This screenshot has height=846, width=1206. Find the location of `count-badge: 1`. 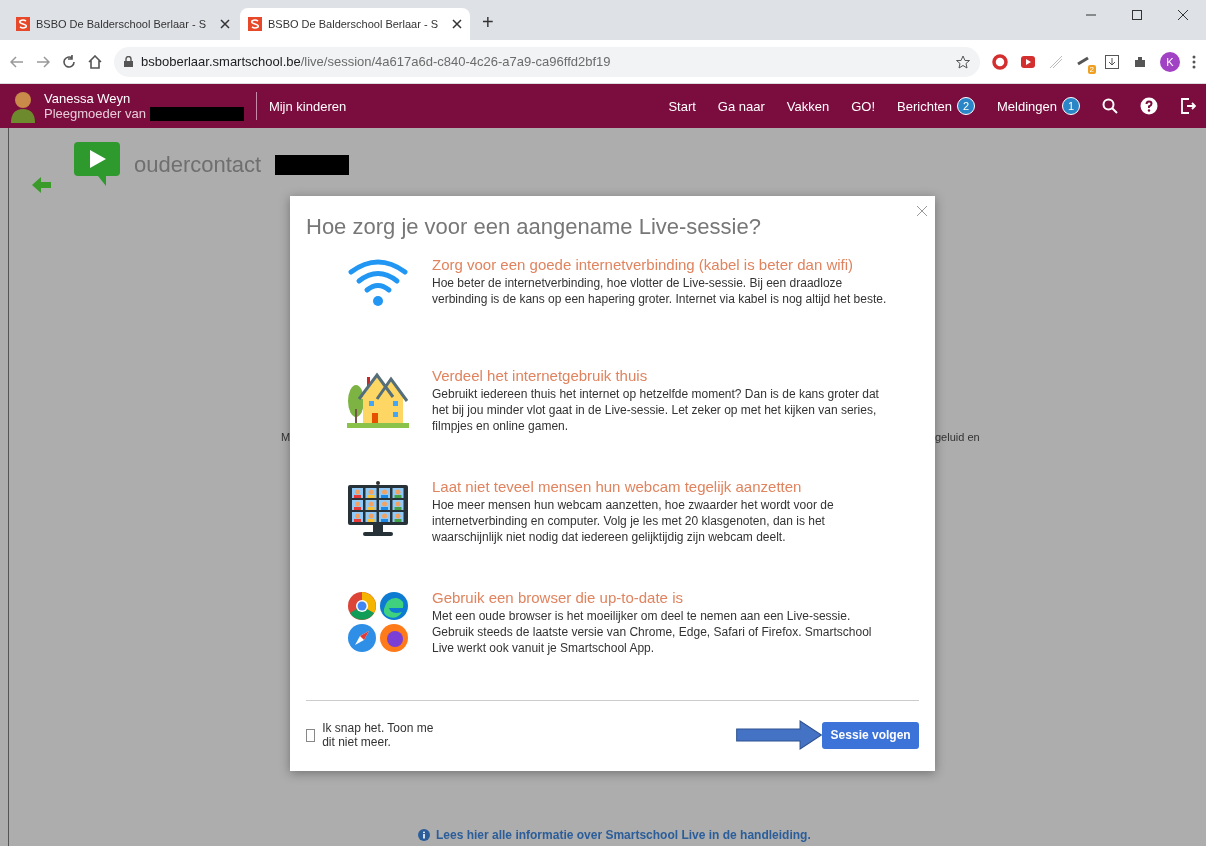

count-badge: 1 is located at coordinates (1071, 106).